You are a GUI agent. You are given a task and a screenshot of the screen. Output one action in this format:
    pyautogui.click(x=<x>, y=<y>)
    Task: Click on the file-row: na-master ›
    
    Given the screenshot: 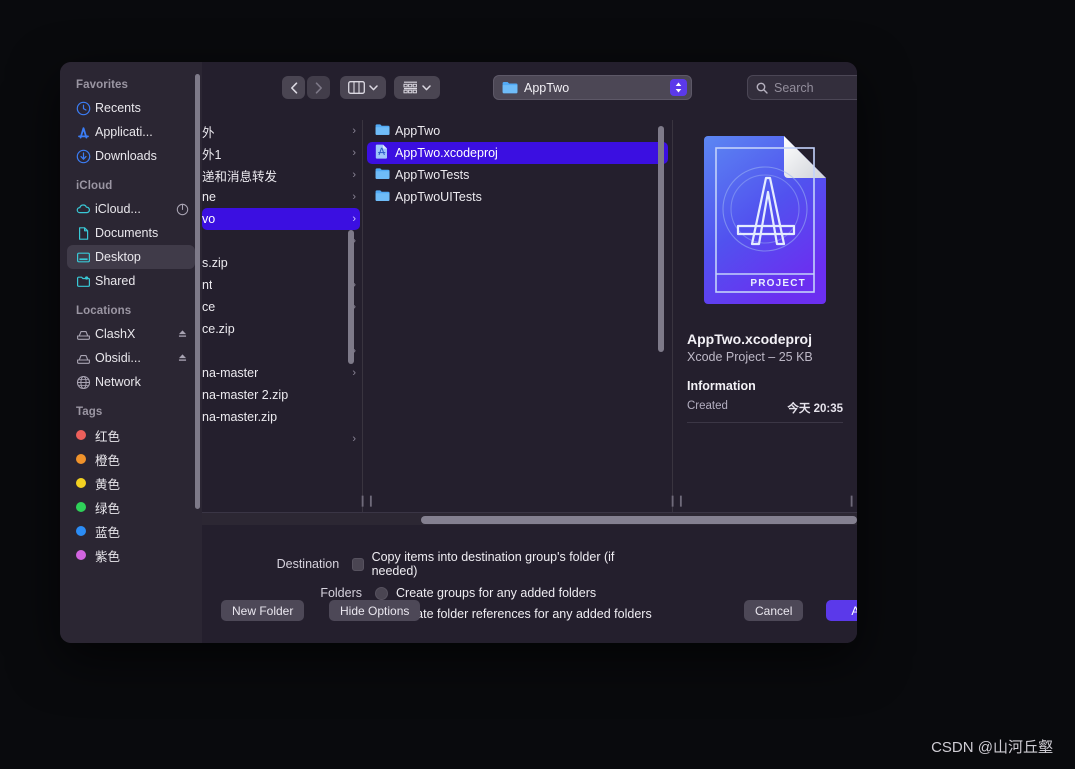 What is the action you would take?
    pyautogui.click(x=281, y=373)
    